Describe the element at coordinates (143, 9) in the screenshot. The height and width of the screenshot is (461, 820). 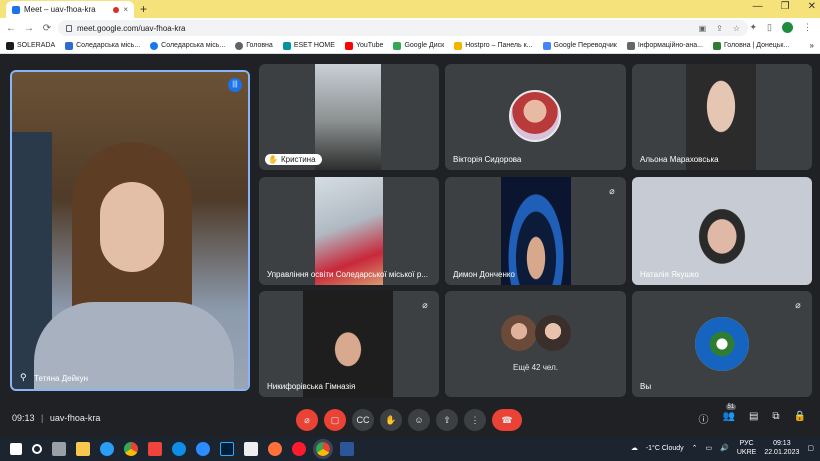
I see `new-tab-button: +` at that location.